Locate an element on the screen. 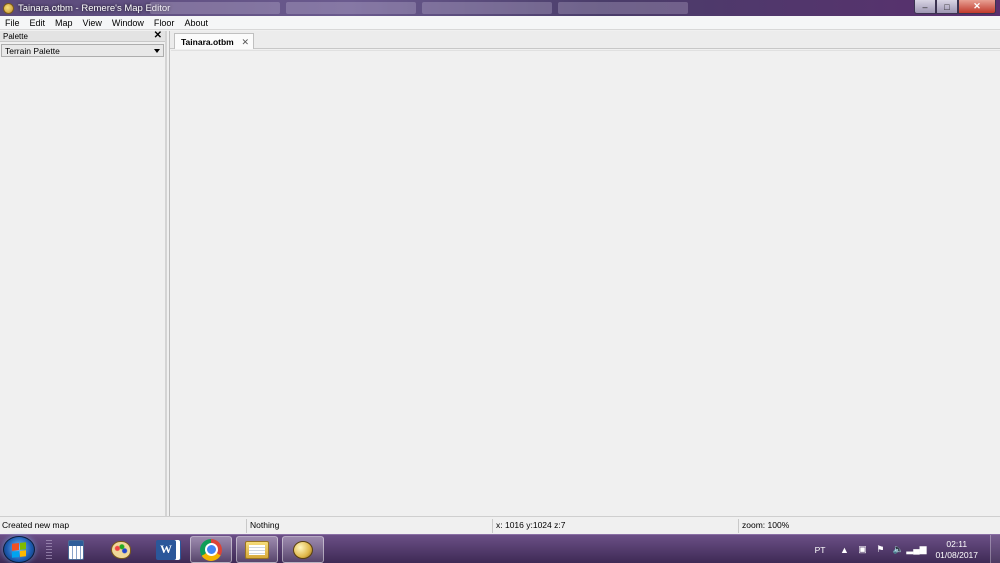 This screenshot has height=563, width=1000. palette-header: Palette ✕ is located at coordinates (82, 36).